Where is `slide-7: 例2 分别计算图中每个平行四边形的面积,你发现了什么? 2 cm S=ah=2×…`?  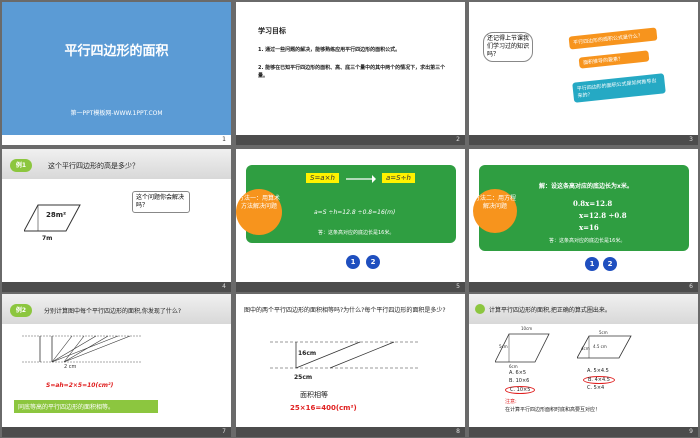
slide-7: 例2 分别计算图中每个平行四边形的面积,你发现了什么? 2 cm S=ah=2×… is located at coordinates (116, 365).